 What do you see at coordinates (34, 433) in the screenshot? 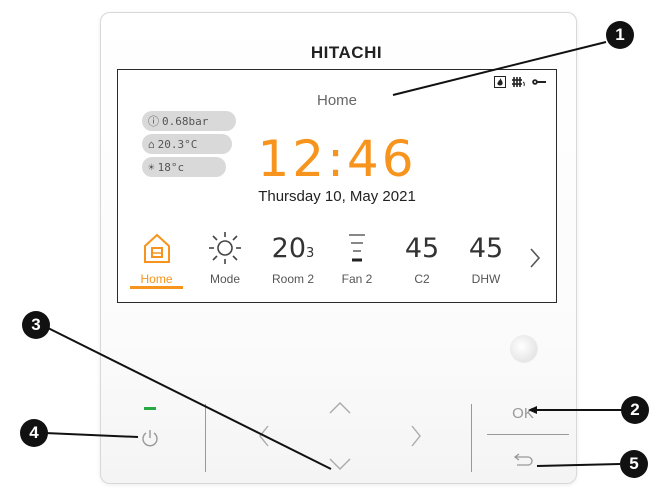
I see `callout-4: 4` at bounding box center [34, 433].